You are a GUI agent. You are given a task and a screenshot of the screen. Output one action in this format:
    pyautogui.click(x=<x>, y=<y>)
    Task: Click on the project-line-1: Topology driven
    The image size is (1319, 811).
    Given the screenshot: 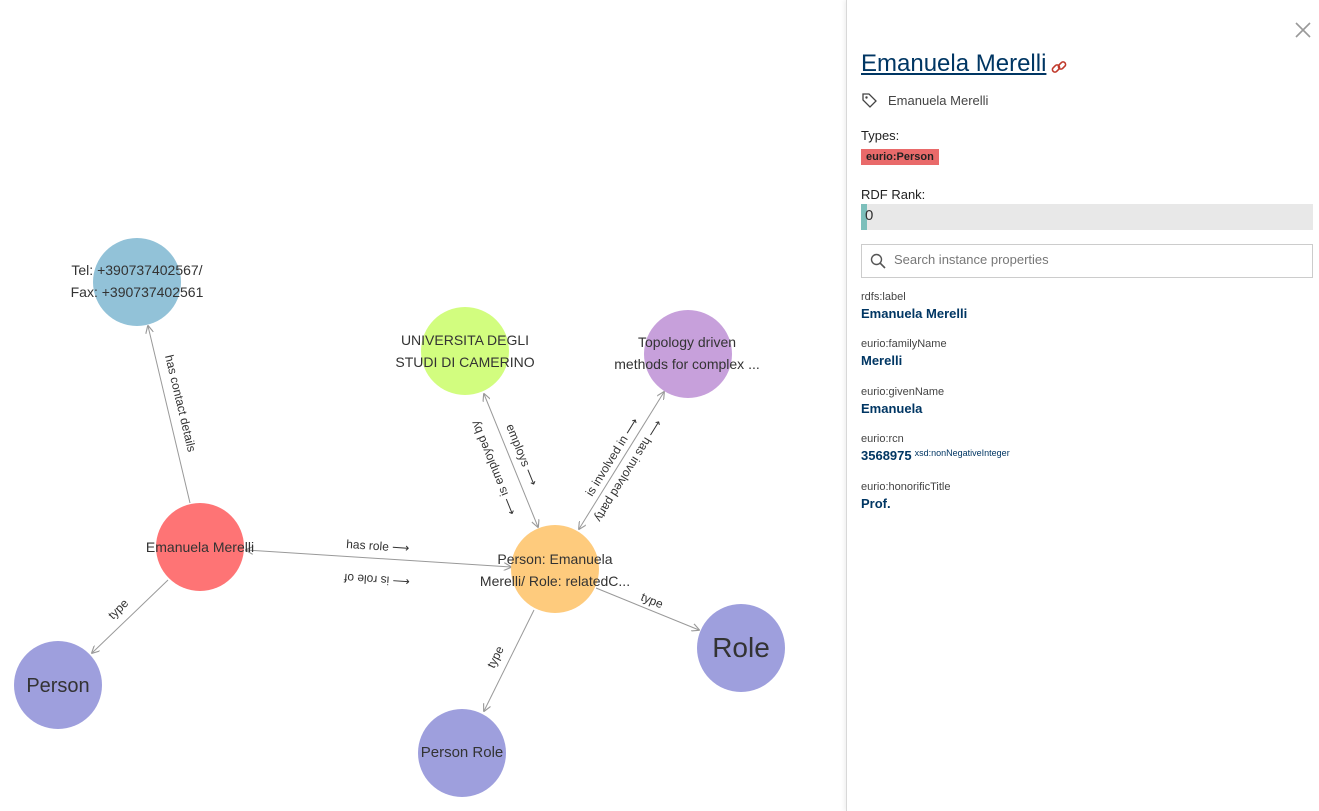 What is the action you would take?
    pyautogui.click(x=687, y=342)
    